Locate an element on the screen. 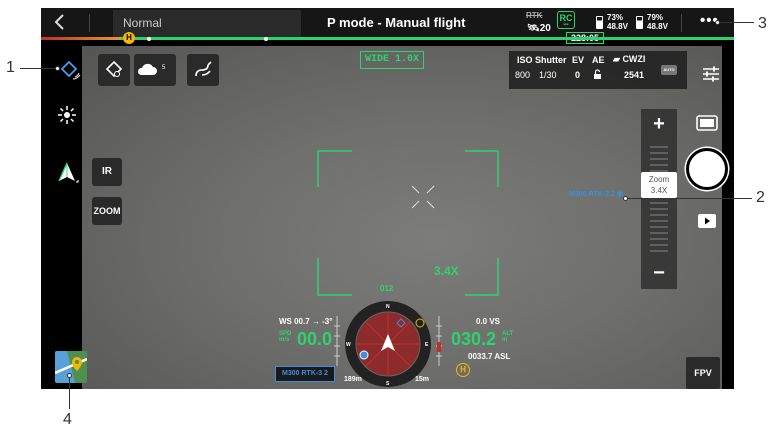  weather-sub-label: 5 is located at coordinates (164, 68).